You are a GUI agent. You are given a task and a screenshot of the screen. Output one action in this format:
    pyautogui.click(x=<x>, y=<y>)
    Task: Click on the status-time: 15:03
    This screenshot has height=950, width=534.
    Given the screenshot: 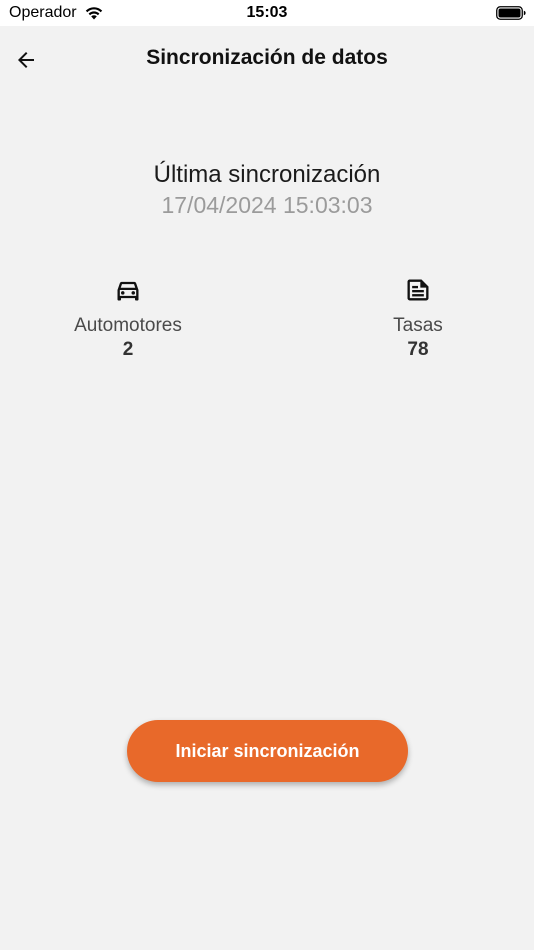 What is the action you would take?
    pyautogui.click(x=267, y=12)
    